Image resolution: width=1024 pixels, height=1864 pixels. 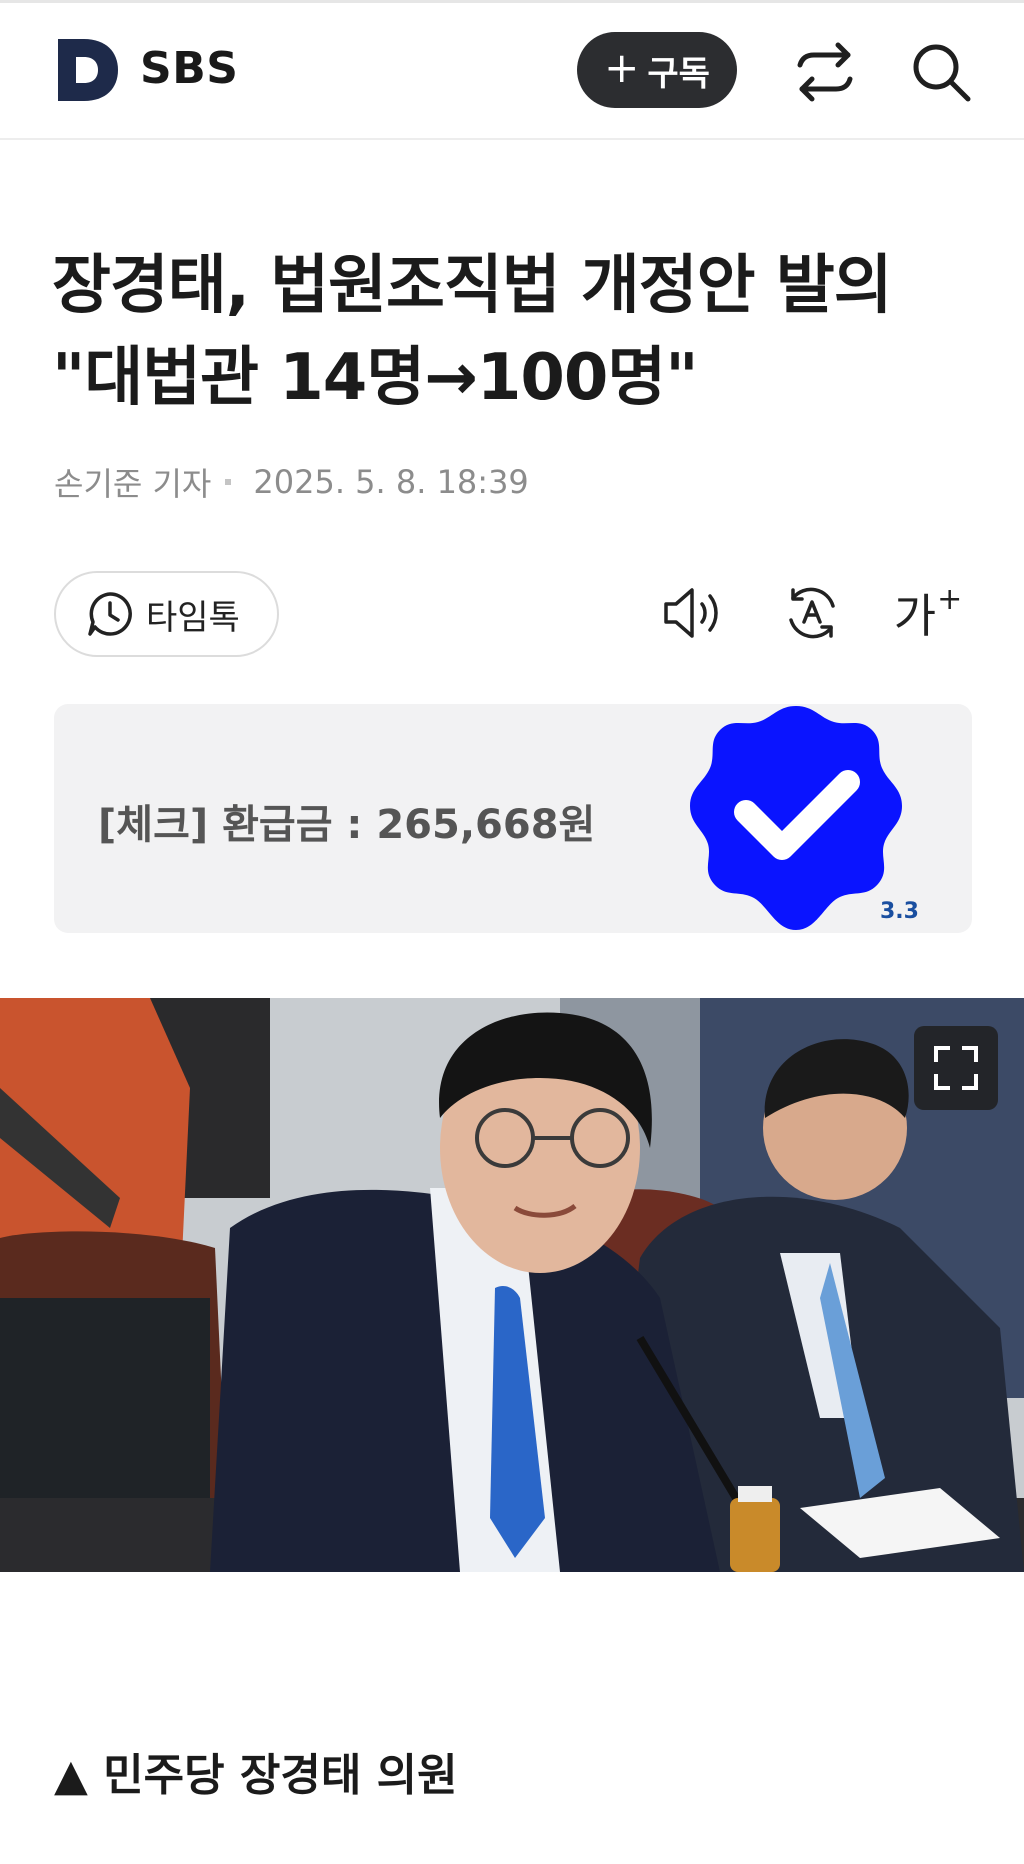 I want to click on subscribe-button: + 구독, so click(x=657, y=70).